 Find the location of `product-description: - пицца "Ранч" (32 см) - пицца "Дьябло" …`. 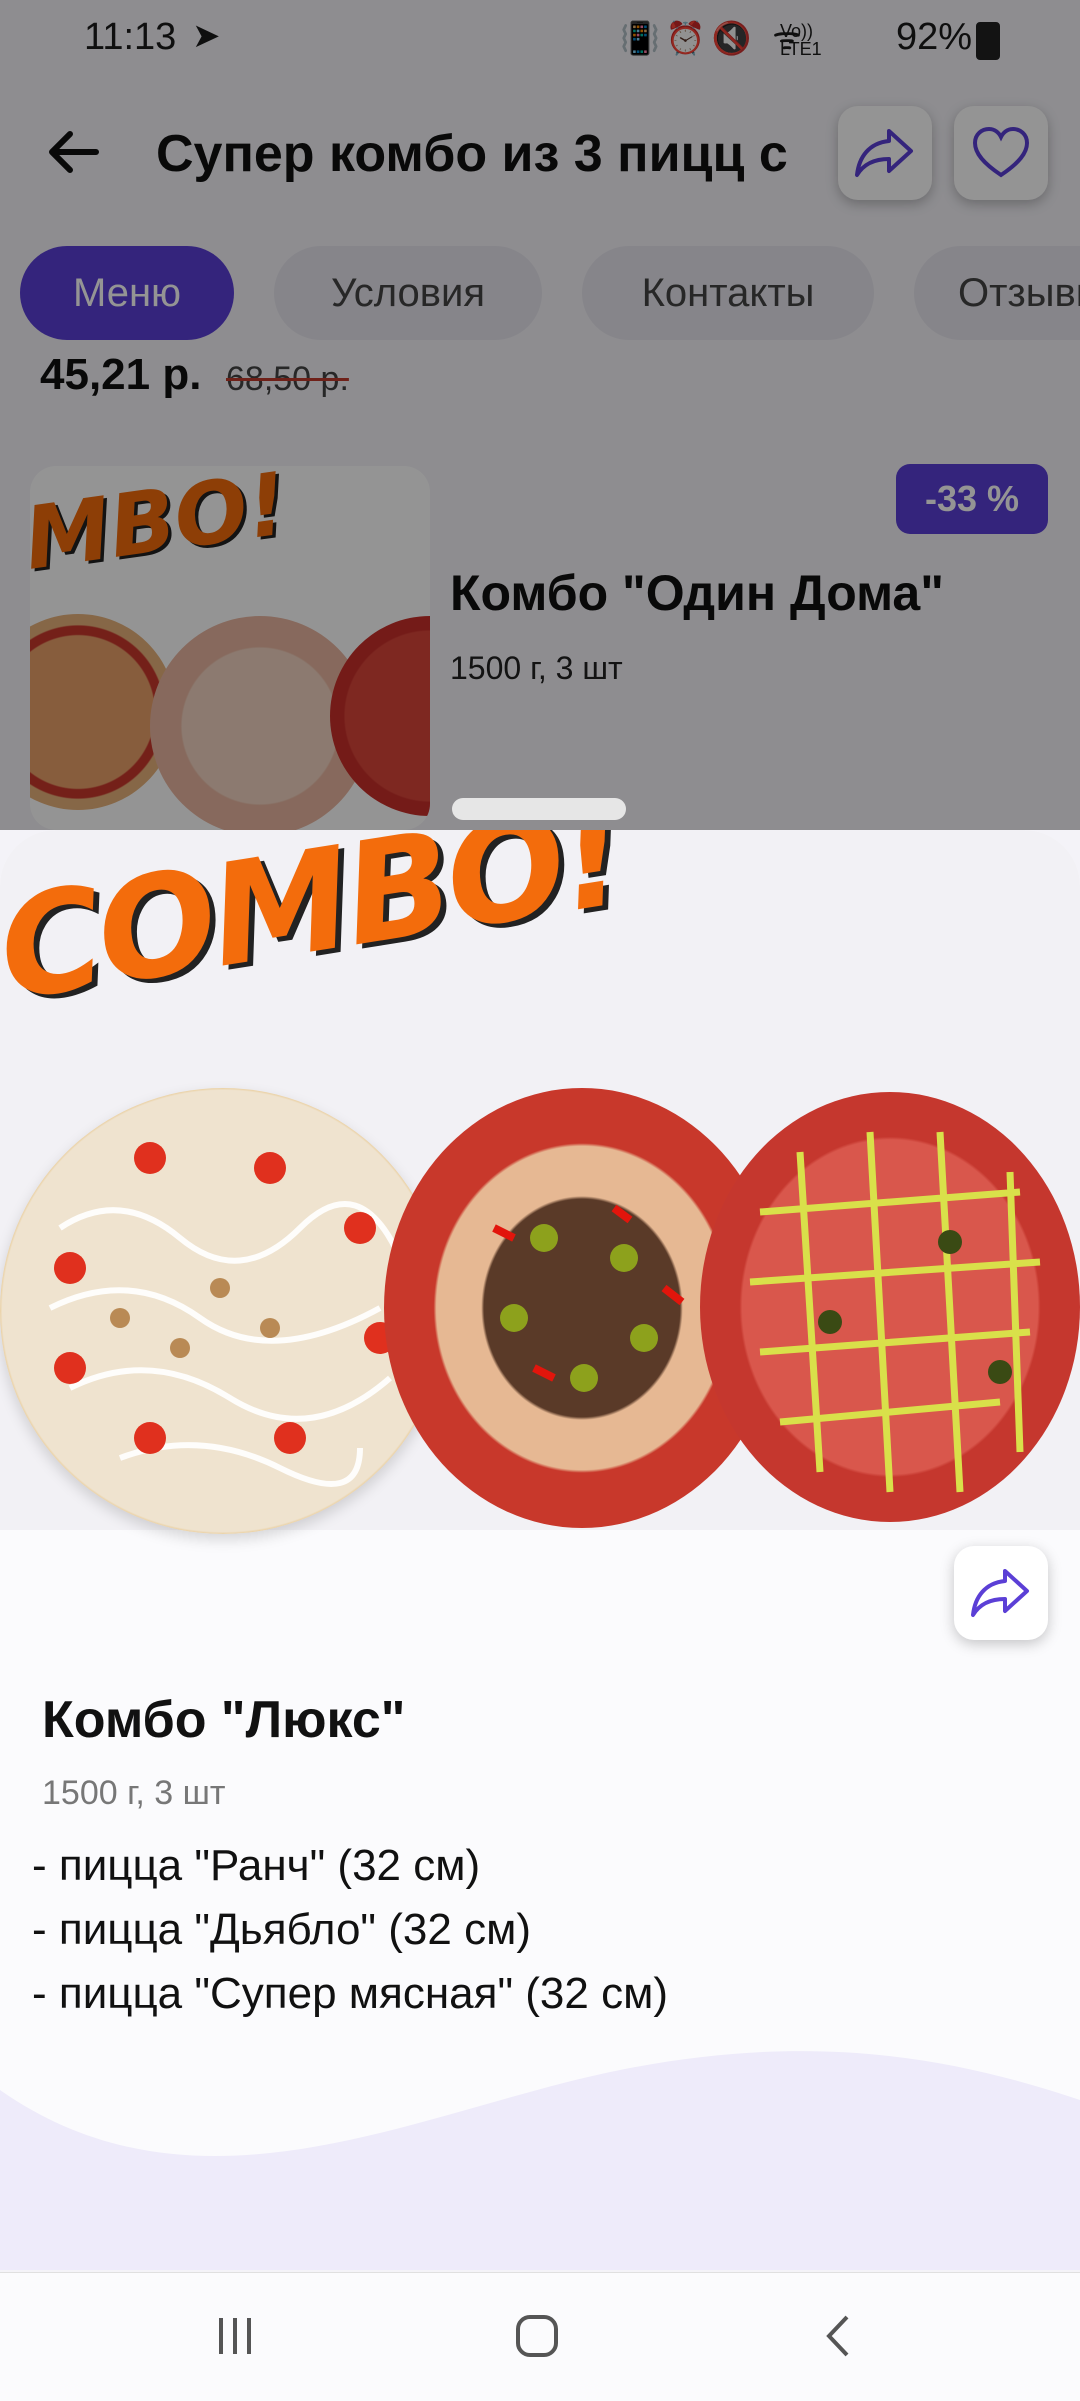

product-description: - пицца "Ранч" (32 см) - пицца "Дьябло" … is located at coordinates (350, 1930).